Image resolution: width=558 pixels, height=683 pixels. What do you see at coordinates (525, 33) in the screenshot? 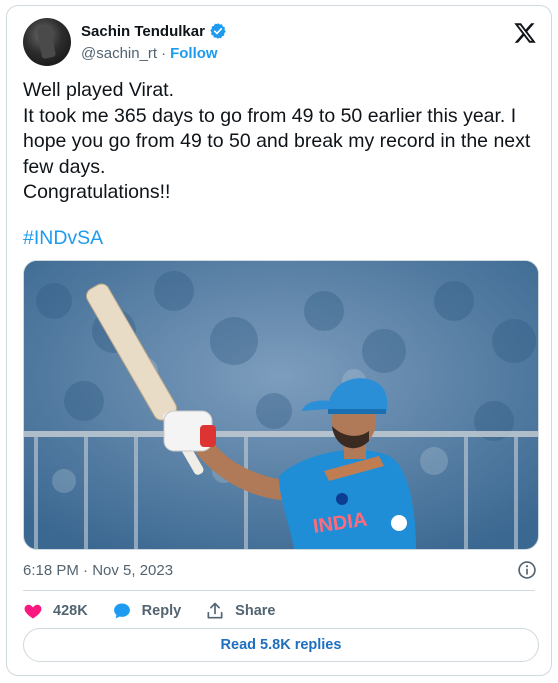
I see `x-logo-icon` at bounding box center [525, 33].